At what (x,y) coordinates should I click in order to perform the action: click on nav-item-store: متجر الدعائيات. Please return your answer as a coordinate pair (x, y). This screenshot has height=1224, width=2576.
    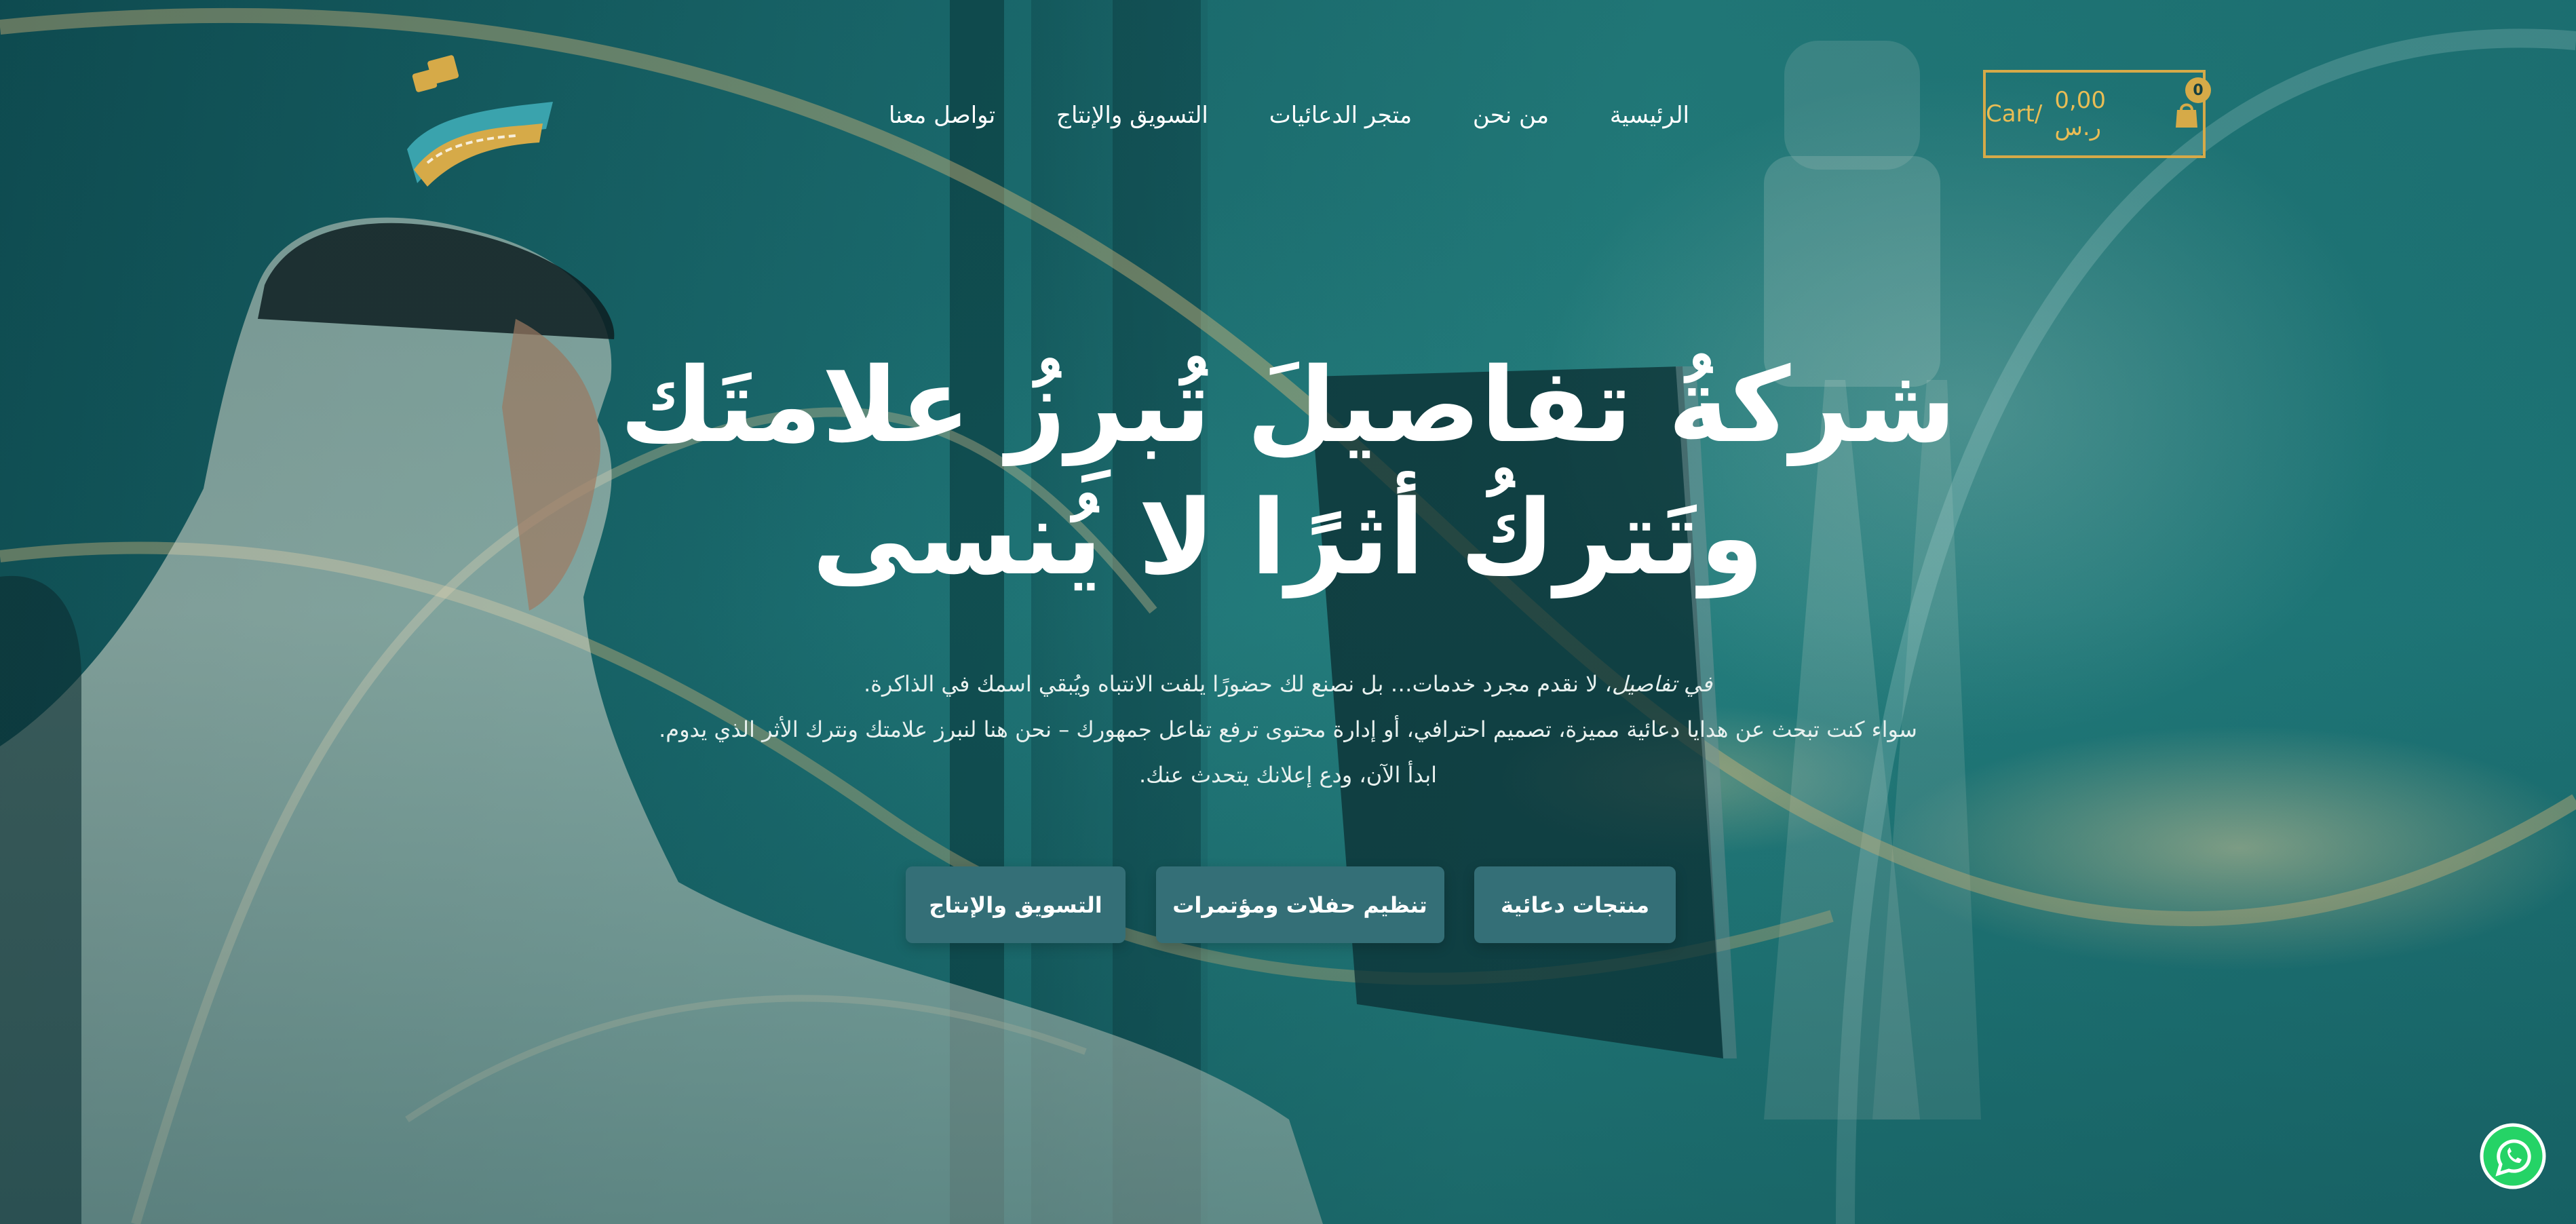
    Looking at the image, I should click on (1340, 116).